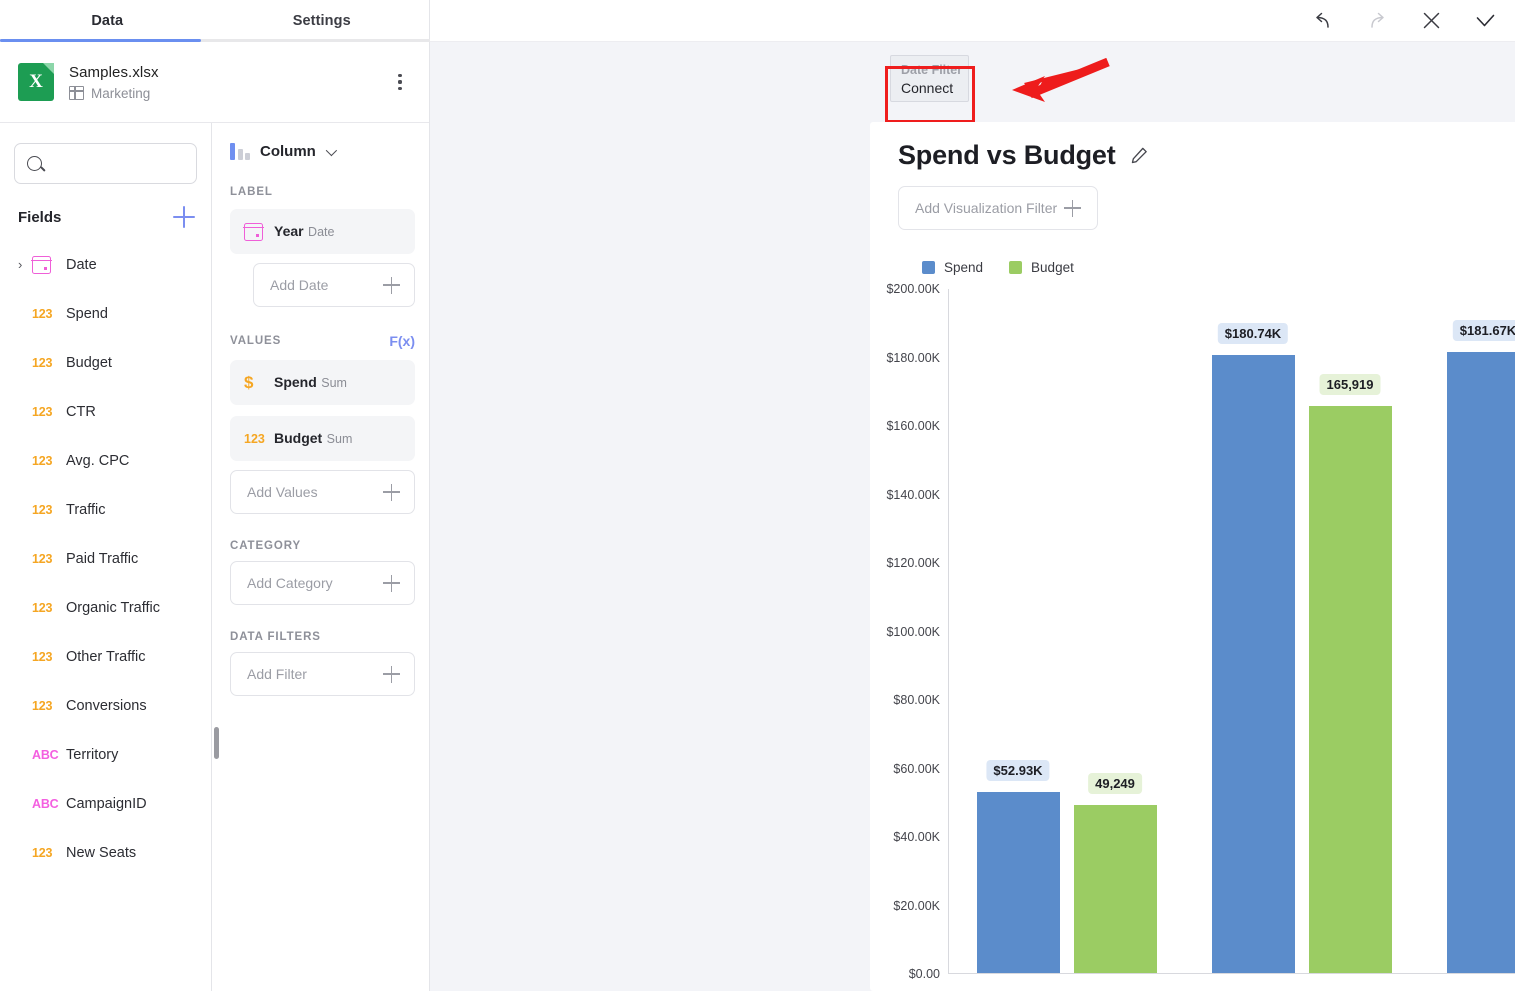 This screenshot has width=1515, height=991. I want to click on y-axis-tick-label: $20.00K, so click(916, 905).